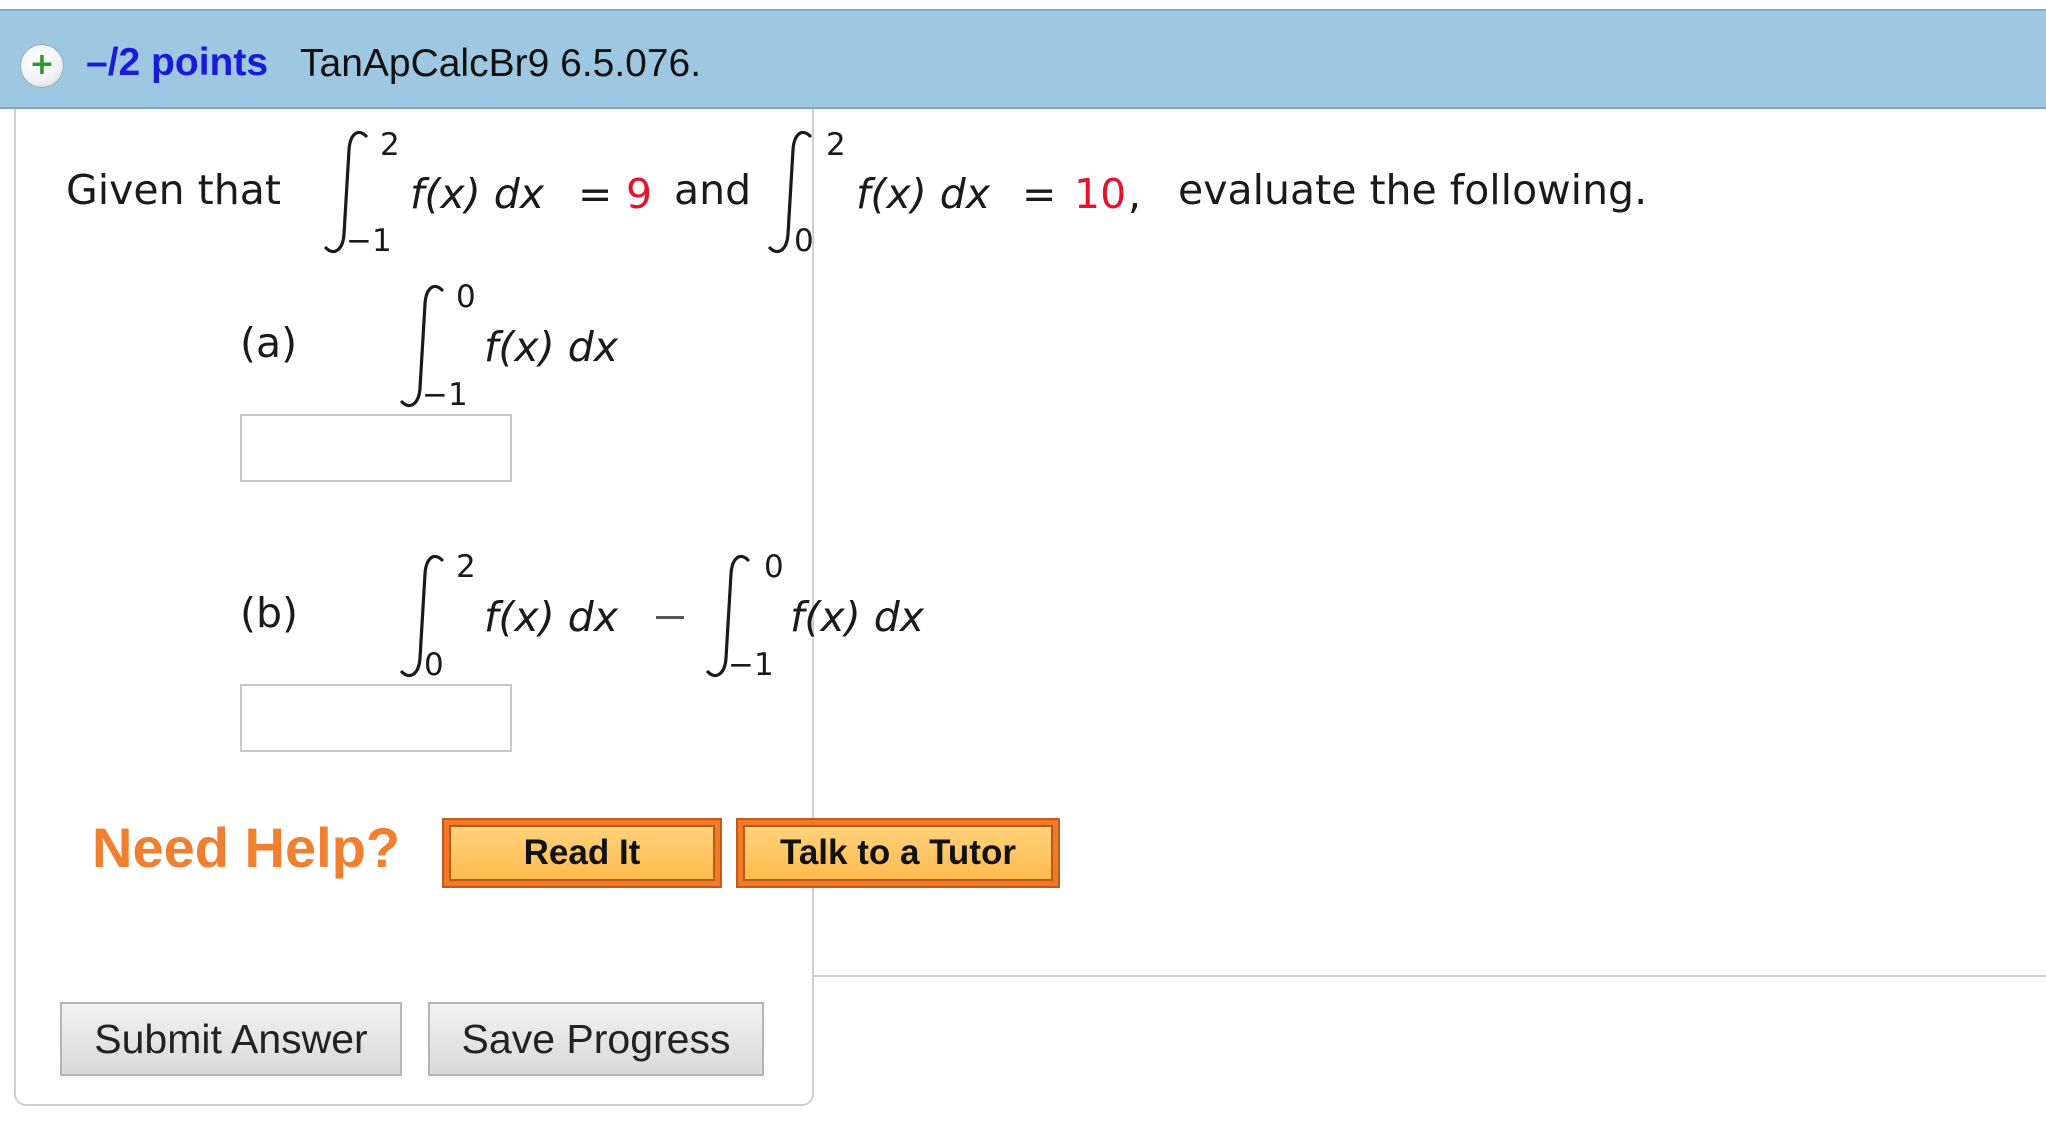  What do you see at coordinates (434, 665) in the screenshot?
I see `part-b-left-lower: 0` at bounding box center [434, 665].